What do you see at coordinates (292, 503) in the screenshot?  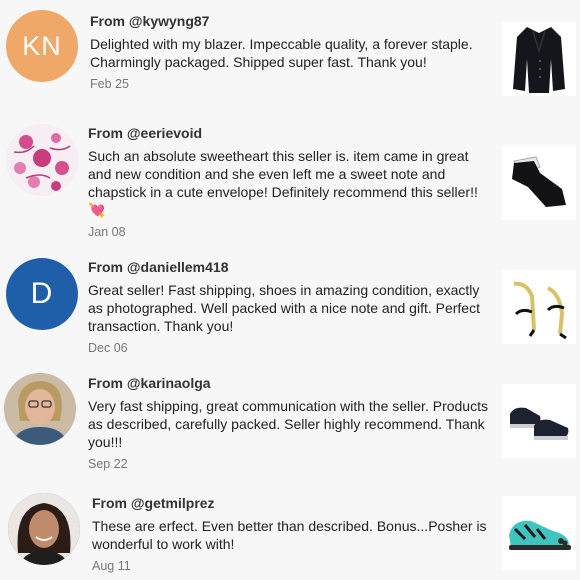 I see `review-author: From @getmilprez` at bounding box center [292, 503].